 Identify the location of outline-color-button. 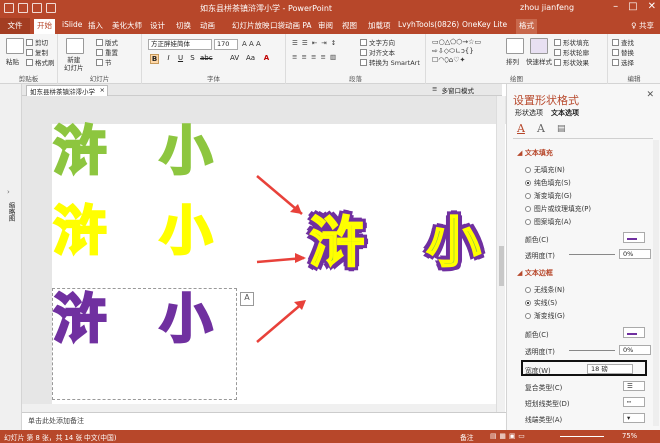
(634, 332).